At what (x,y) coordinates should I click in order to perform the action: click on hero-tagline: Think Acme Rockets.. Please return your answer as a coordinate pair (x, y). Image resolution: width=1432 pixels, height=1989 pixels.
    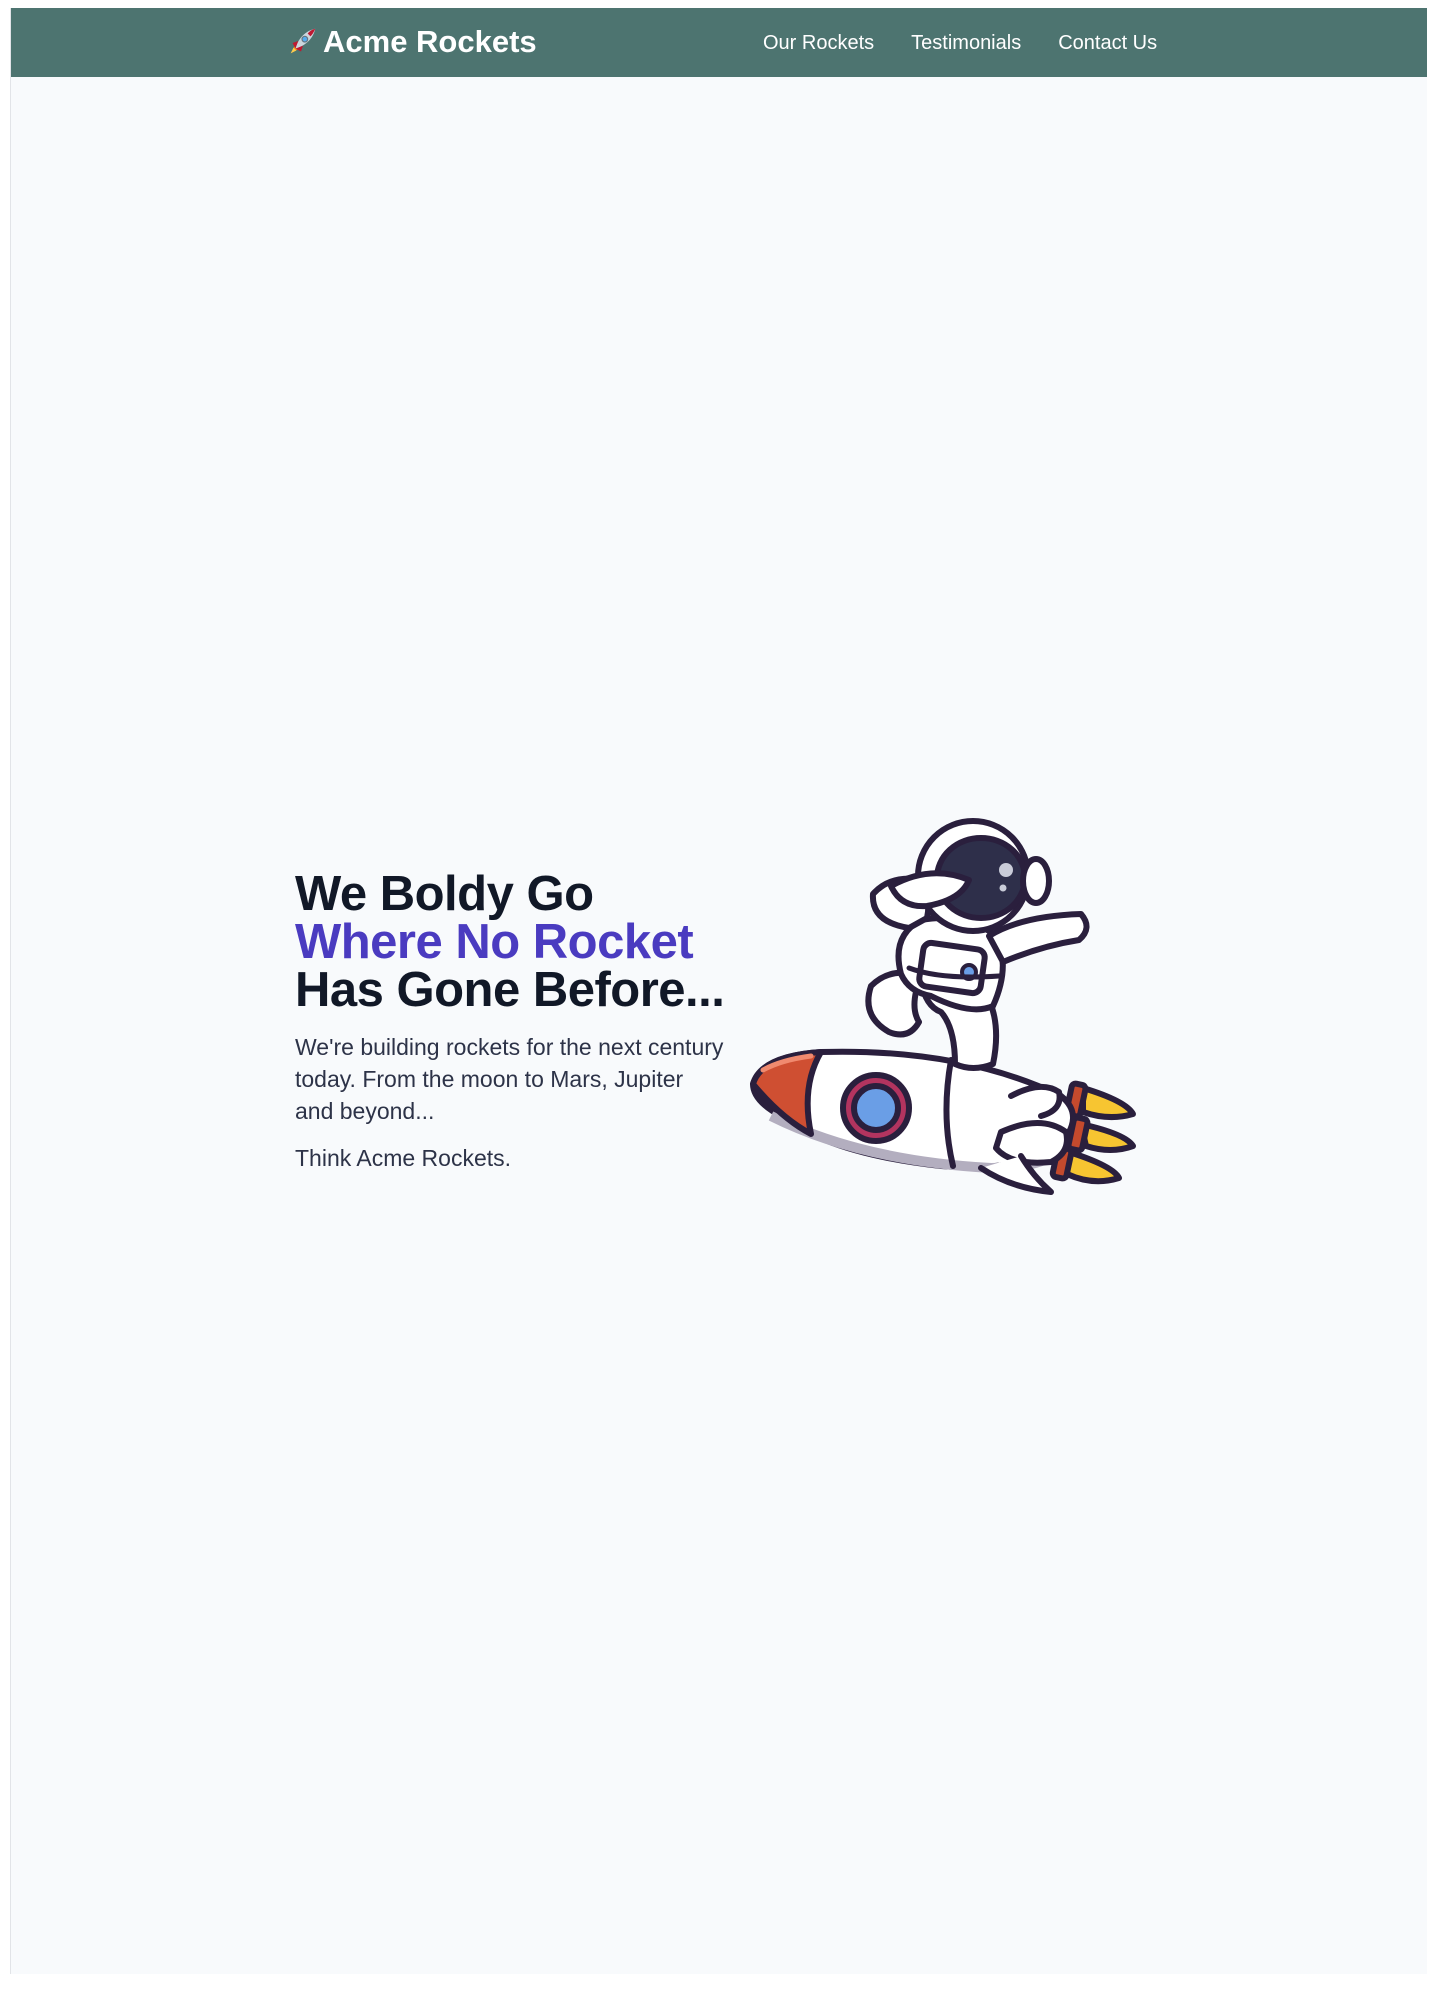
    Looking at the image, I should click on (403, 1158).